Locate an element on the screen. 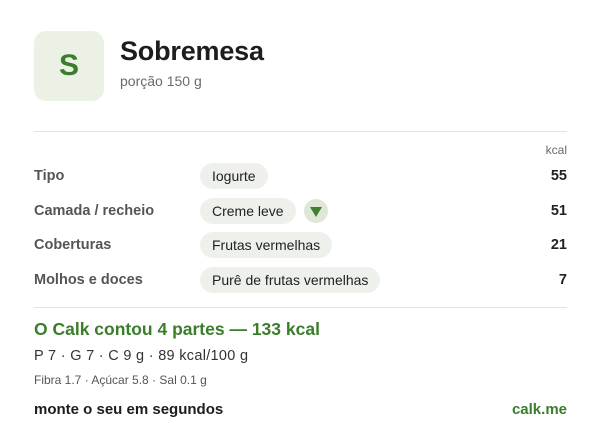 The height and width of the screenshot is (431, 600). row-kcal: 55 is located at coordinates (558, 176).